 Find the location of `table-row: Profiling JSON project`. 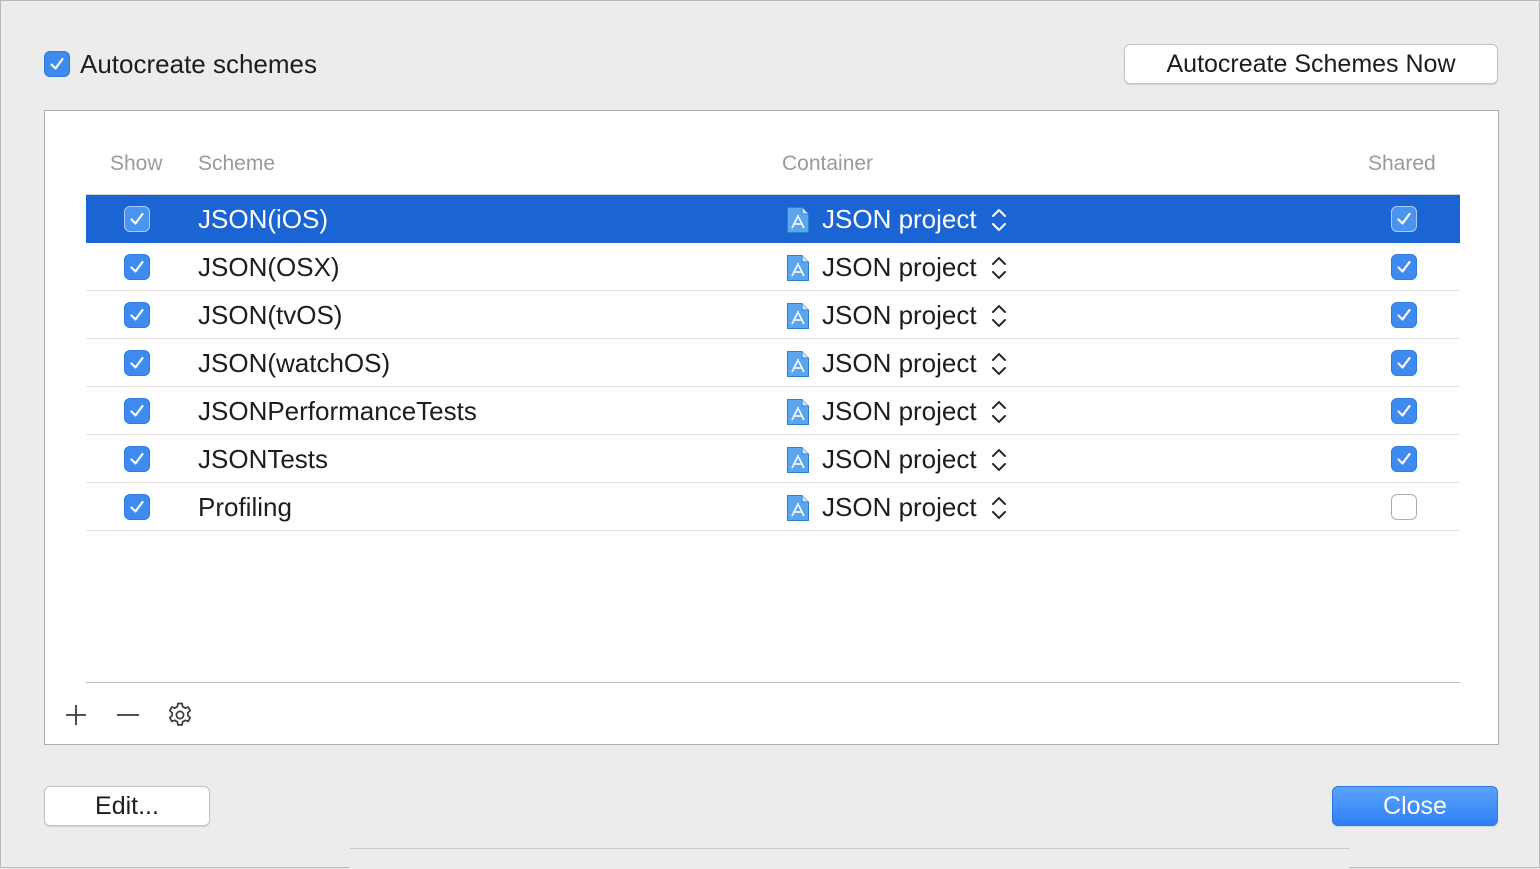

table-row: Profiling JSON project is located at coordinates (773, 507).